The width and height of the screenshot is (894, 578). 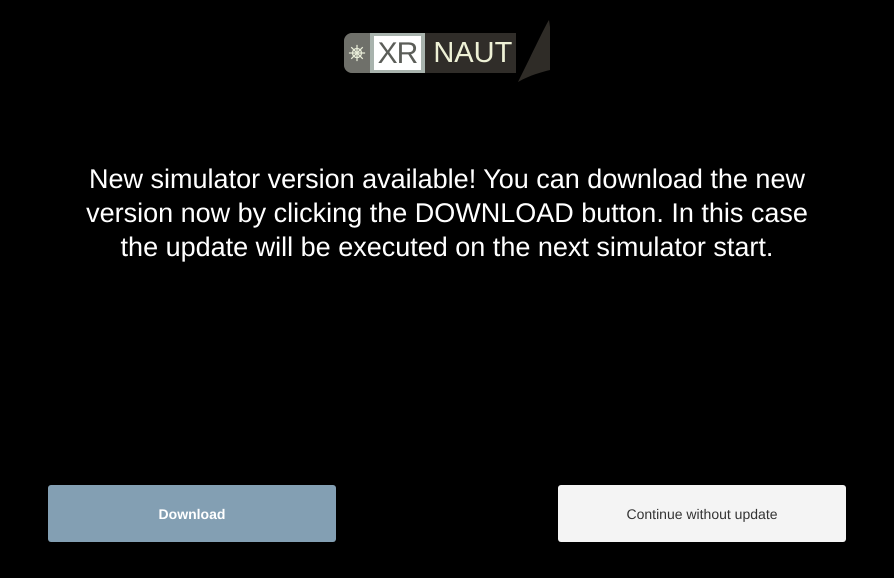 What do you see at coordinates (398, 53) in the screenshot?
I see `logo-prefix: XR` at bounding box center [398, 53].